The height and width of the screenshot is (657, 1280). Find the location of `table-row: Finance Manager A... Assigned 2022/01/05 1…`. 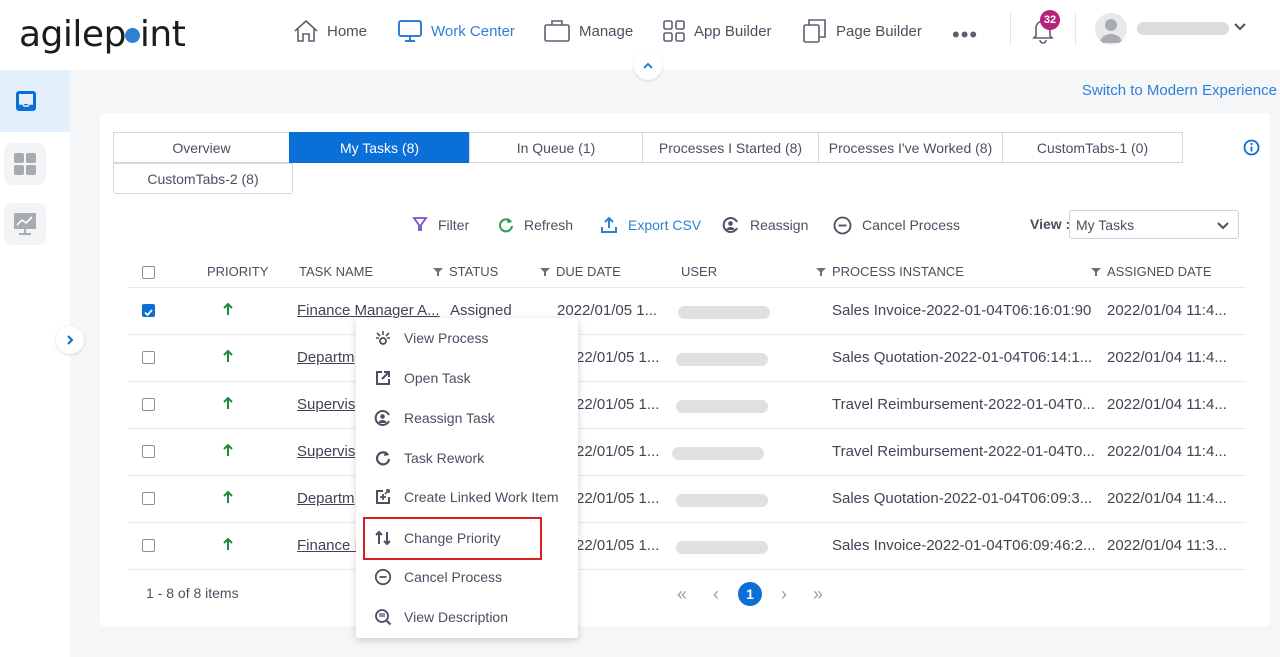

table-row: Finance Manager A... Assigned 2022/01/05 1… is located at coordinates (687, 311).